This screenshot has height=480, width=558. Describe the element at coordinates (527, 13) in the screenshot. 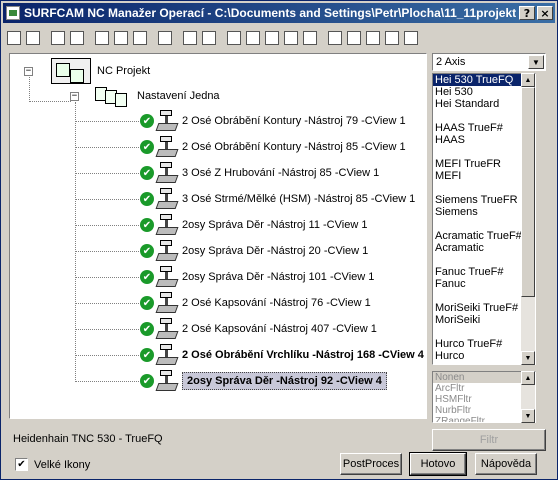

I see `help-button: ?` at that location.